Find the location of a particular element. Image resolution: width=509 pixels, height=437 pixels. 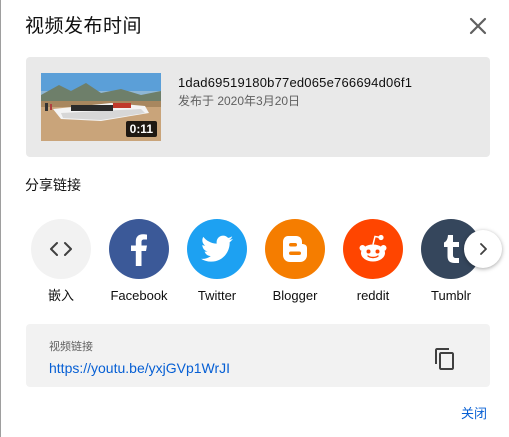

video-title: 1dad69519180b77ed065e766694d06f1 is located at coordinates (295, 82).